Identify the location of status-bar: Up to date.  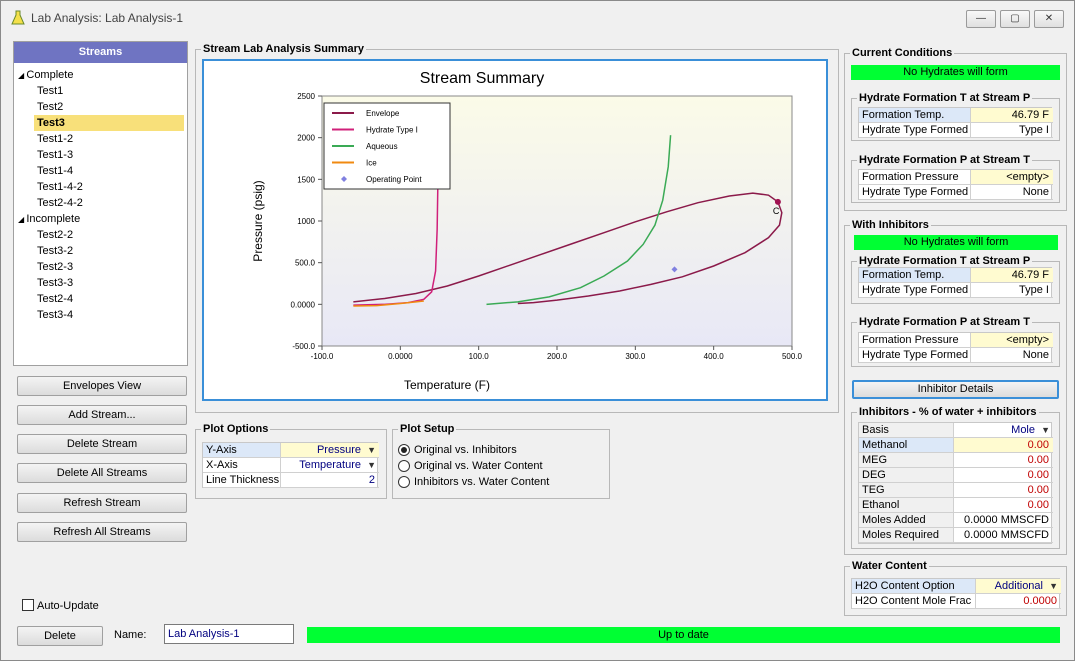
(683, 635).